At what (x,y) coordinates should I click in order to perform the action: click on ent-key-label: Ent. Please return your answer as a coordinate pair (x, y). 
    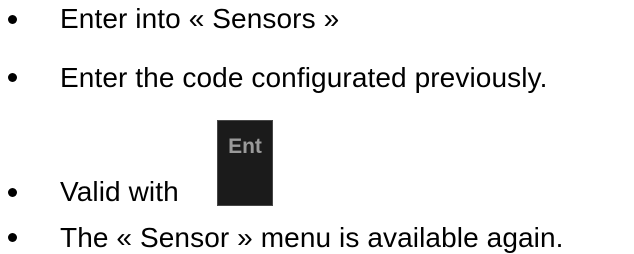
    Looking at the image, I should click on (245, 146).